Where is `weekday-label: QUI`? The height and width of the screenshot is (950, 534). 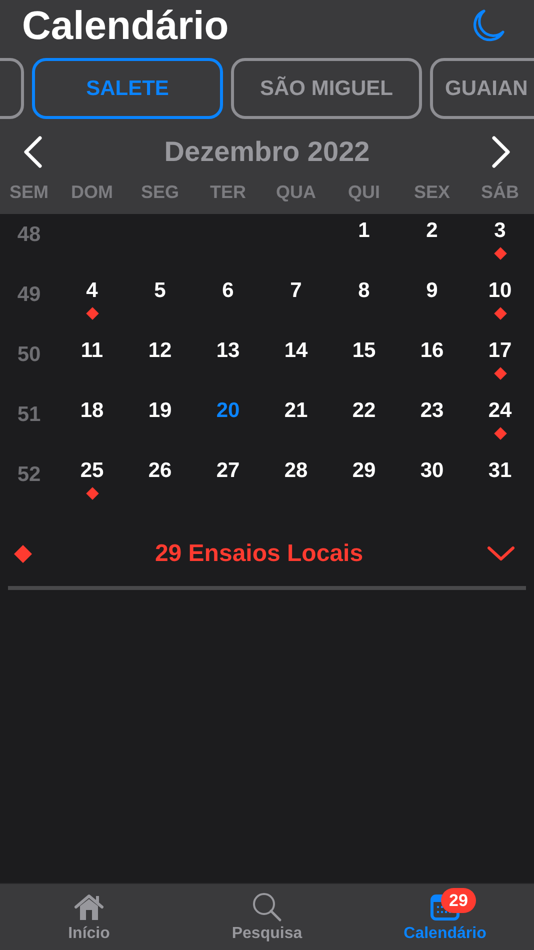 weekday-label: QUI is located at coordinates (363, 192).